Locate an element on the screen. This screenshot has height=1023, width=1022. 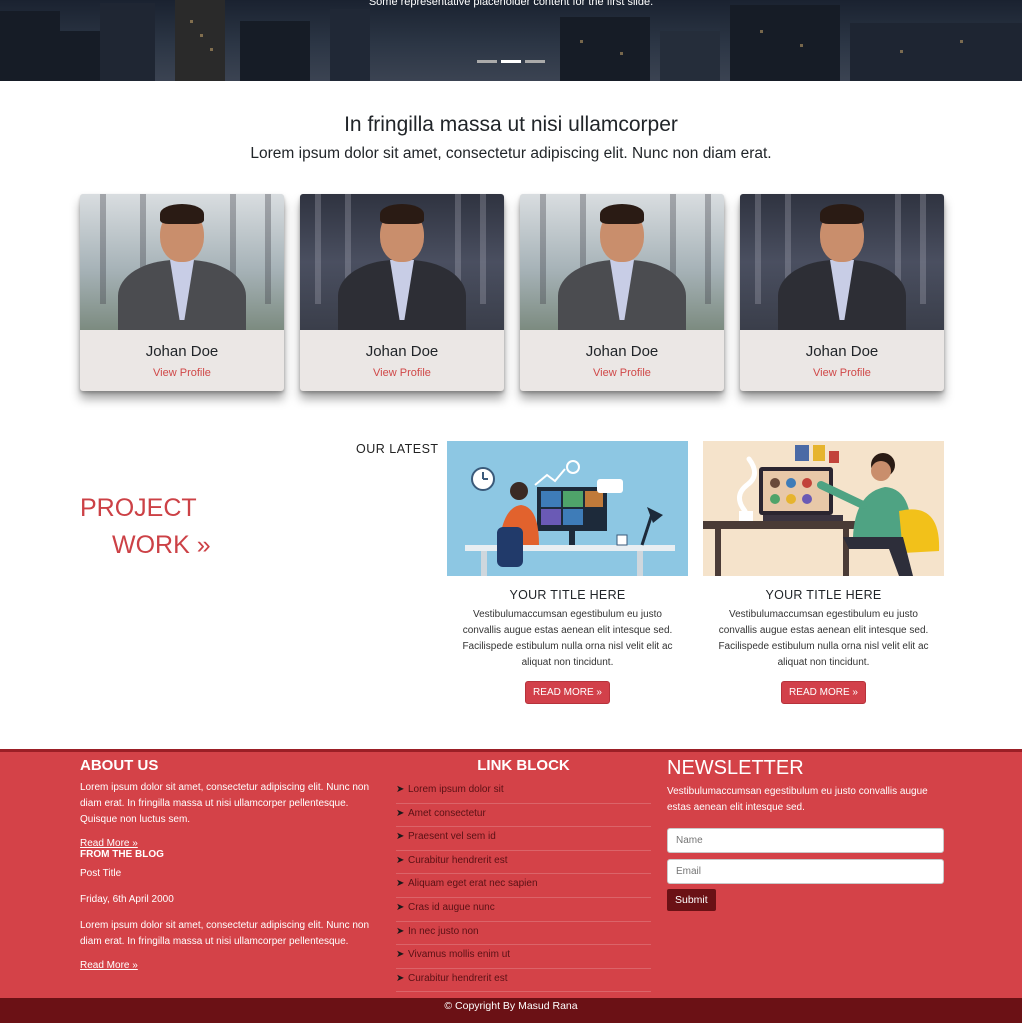
copyright-bar: © Copyright By Masud Rana is located at coordinates (511, 1010).